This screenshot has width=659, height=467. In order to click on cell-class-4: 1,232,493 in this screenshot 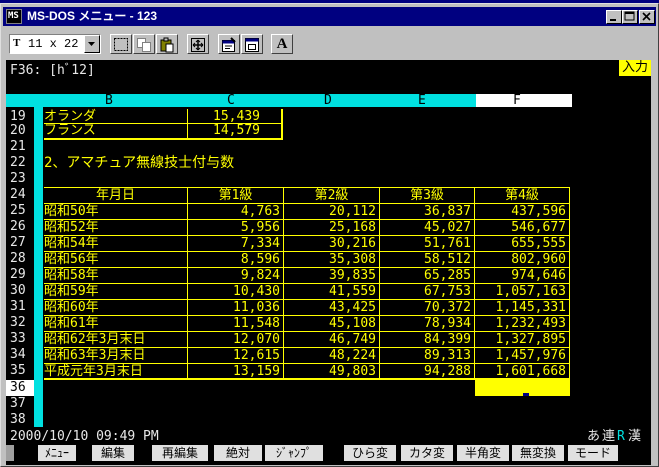, I will do `click(520, 324)`.